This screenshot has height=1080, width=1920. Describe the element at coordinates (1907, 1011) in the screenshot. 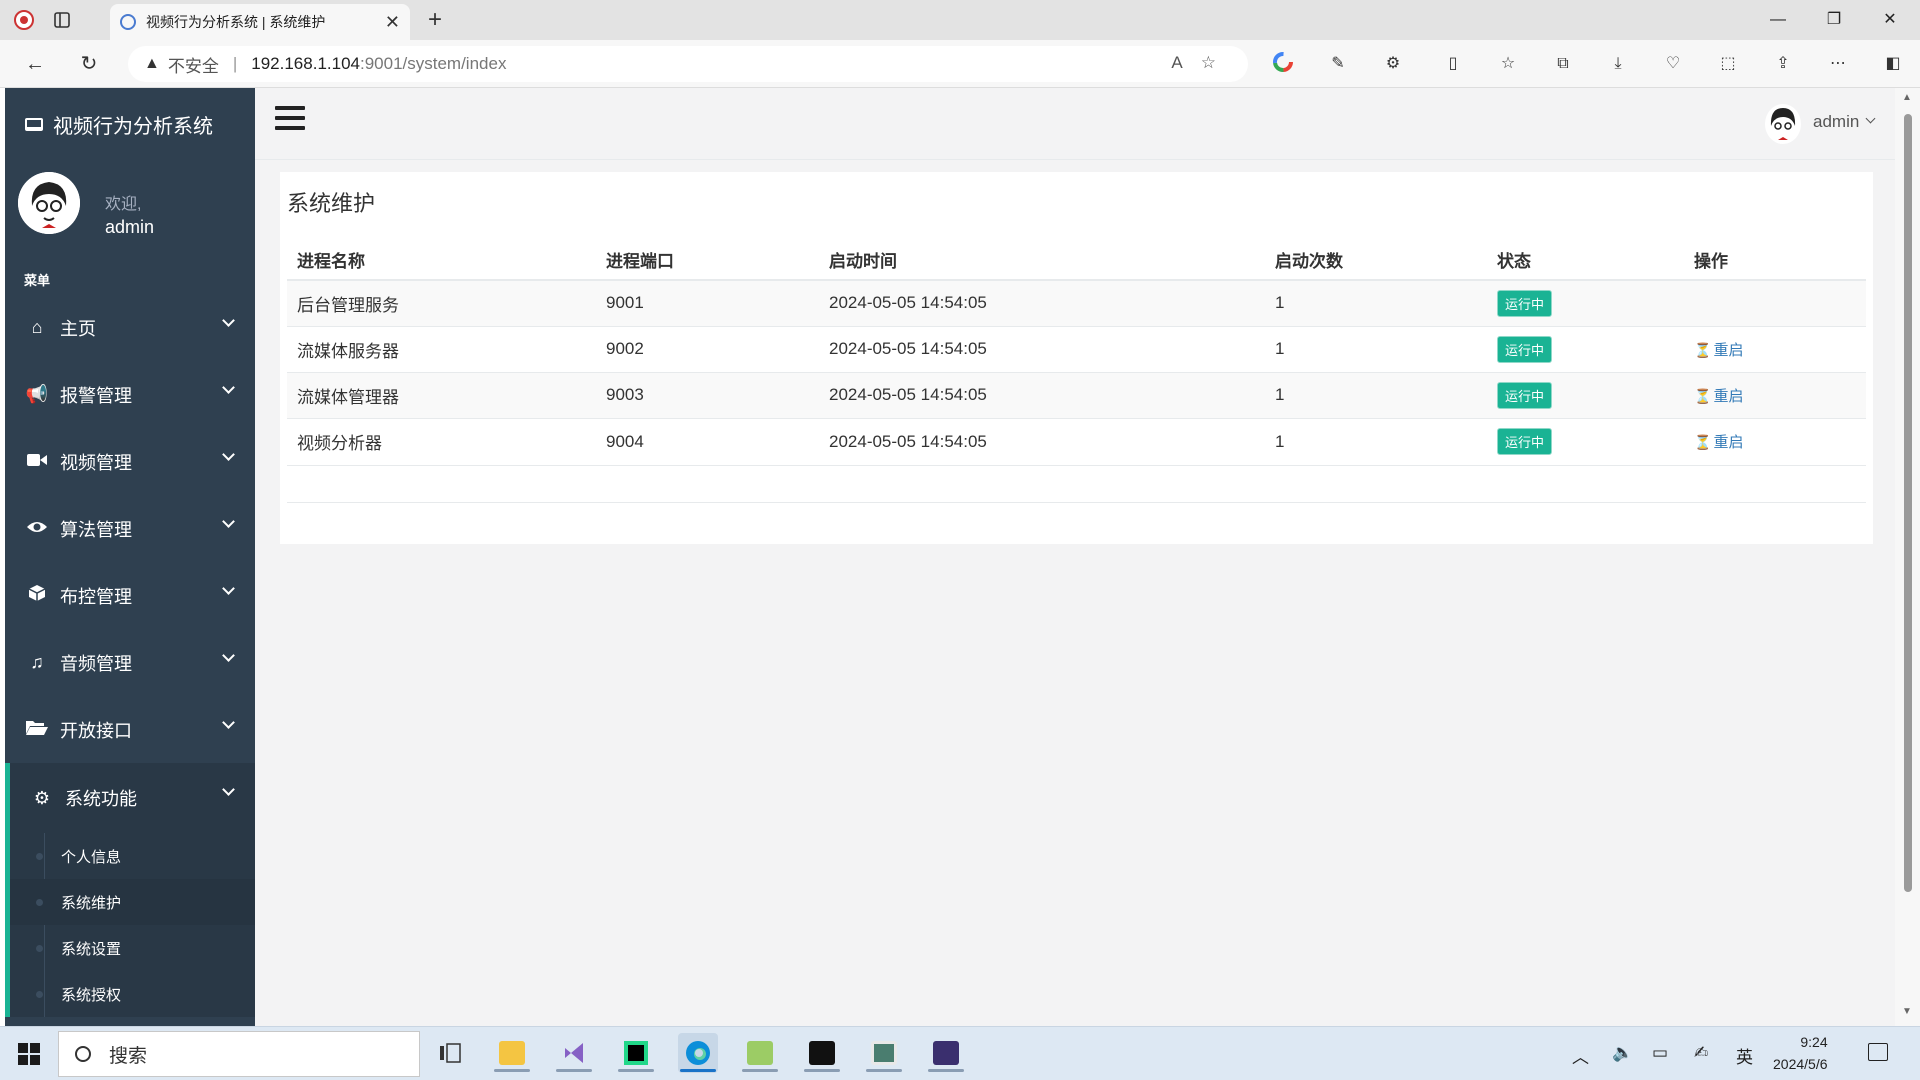

I see `scroll-down-icon: ▼` at that location.